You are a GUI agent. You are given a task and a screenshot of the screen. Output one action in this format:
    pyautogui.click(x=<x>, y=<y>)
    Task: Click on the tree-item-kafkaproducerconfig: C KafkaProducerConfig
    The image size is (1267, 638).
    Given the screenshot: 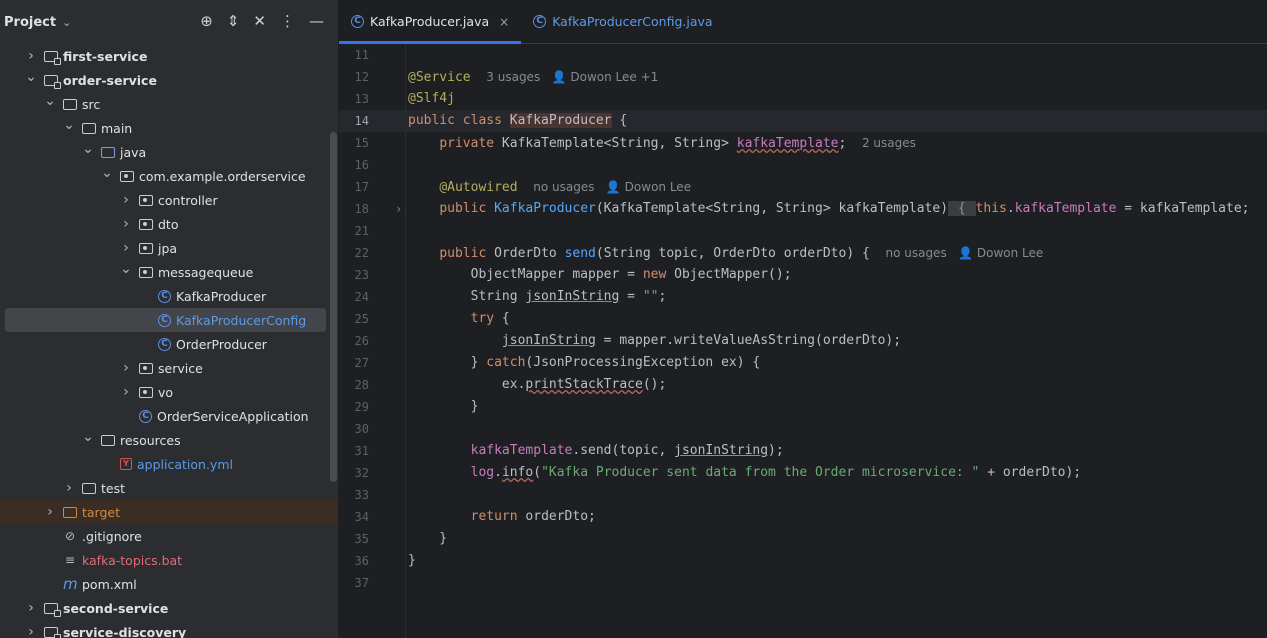 What is the action you would take?
    pyautogui.click(x=165, y=320)
    